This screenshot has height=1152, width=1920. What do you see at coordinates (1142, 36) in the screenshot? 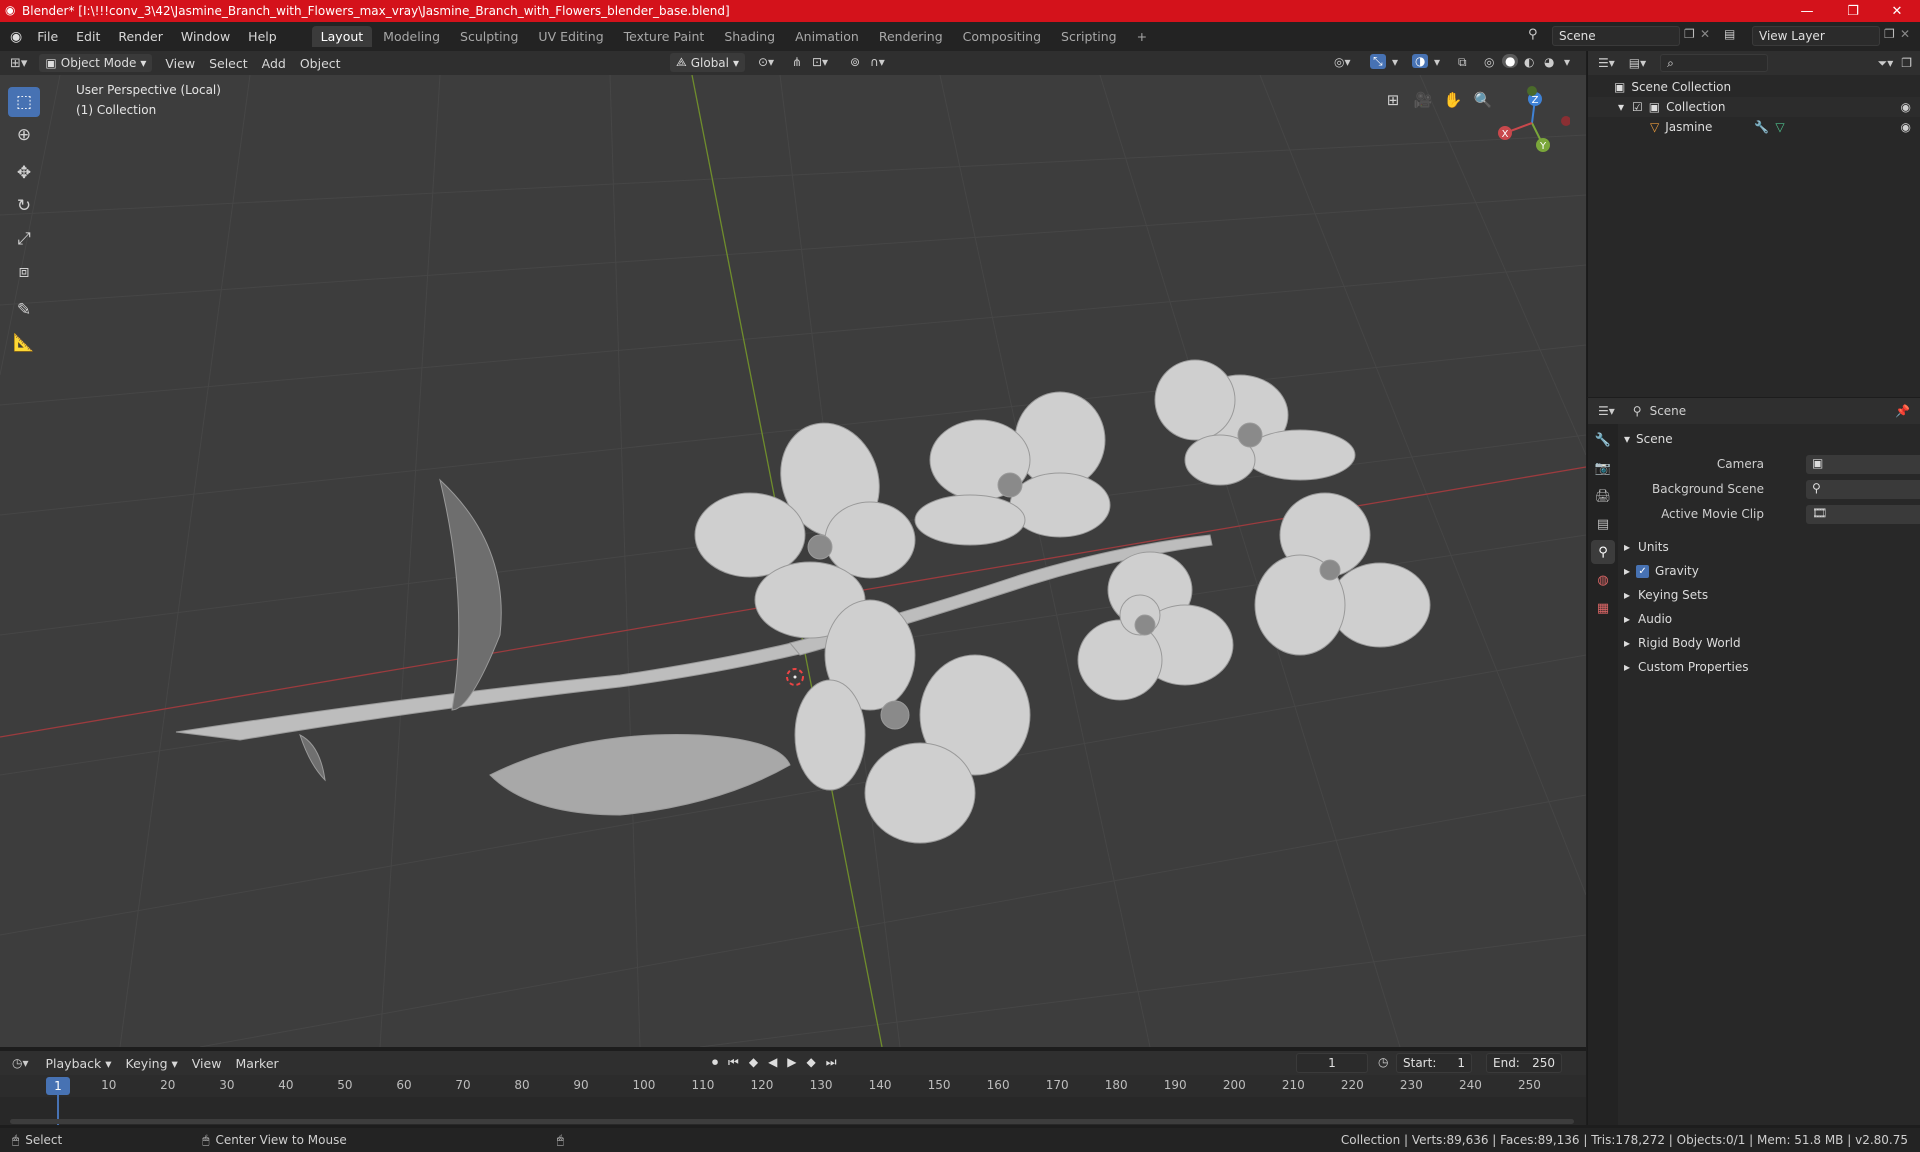
I see `add-workspace-button: +` at bounding box center [1142, 36].